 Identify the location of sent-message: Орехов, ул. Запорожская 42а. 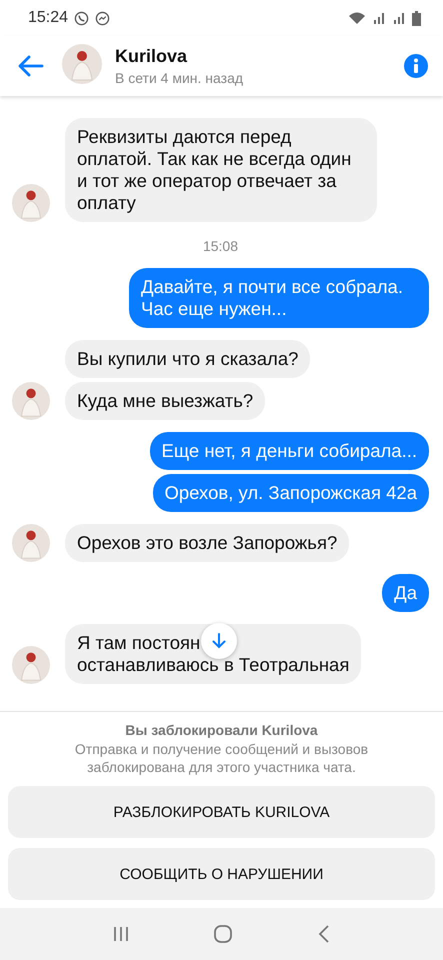
(290, 493).